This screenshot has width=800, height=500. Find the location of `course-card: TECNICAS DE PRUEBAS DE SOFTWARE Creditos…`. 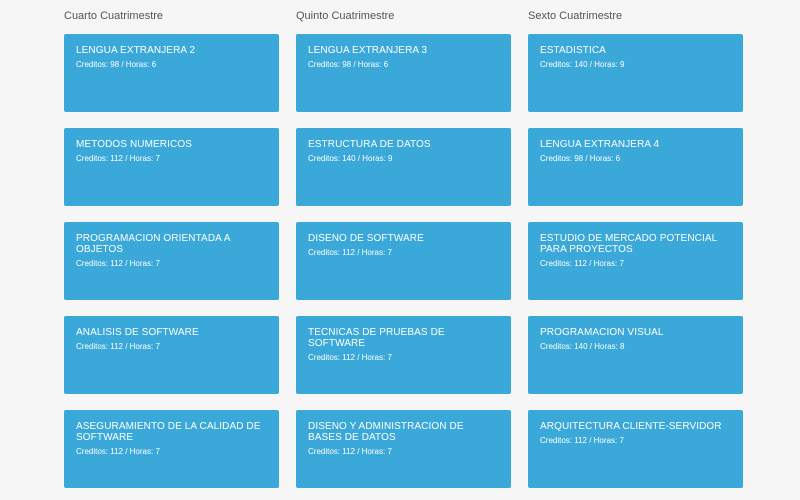

course-card: TECNICAS DE PRUEBAS DE SOFTWARE Creditos… is located at coordinates (403, 355).